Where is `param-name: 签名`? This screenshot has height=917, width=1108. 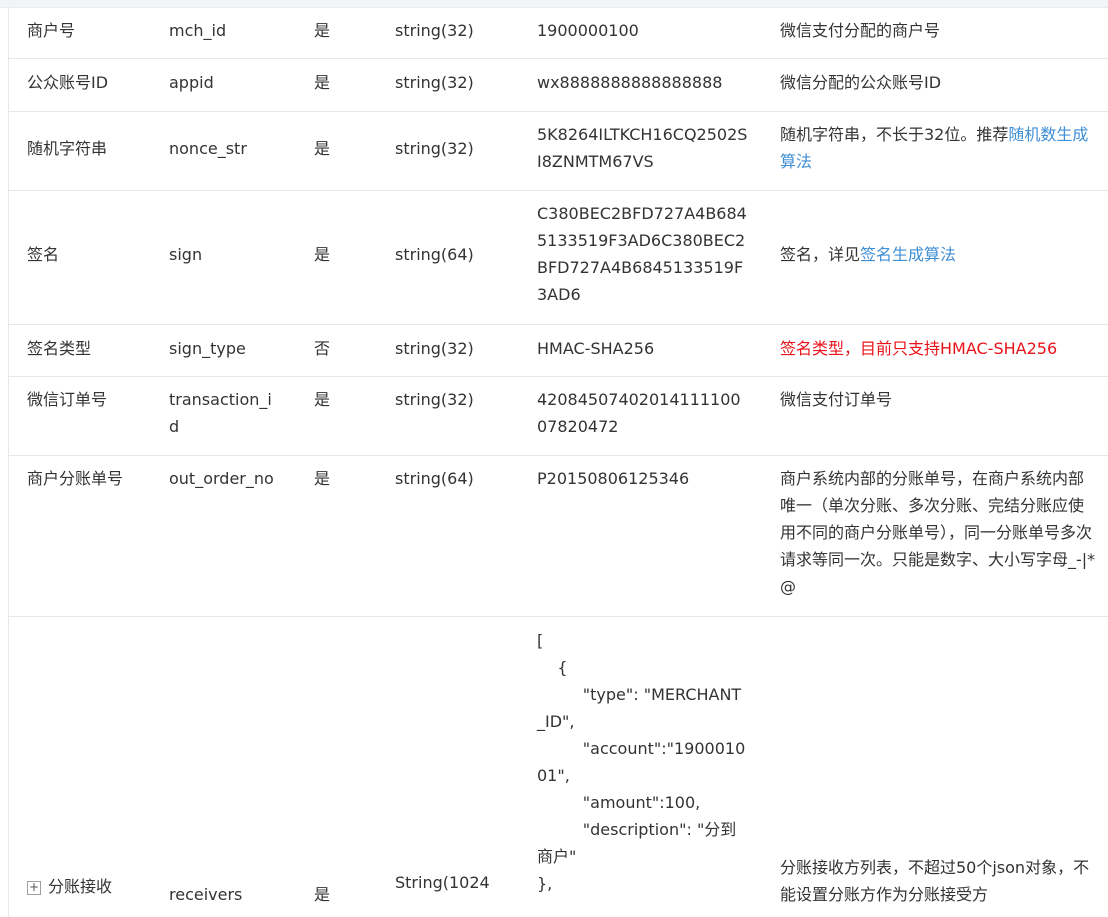 param-name: 签名 is located at coordinates (43, 254).